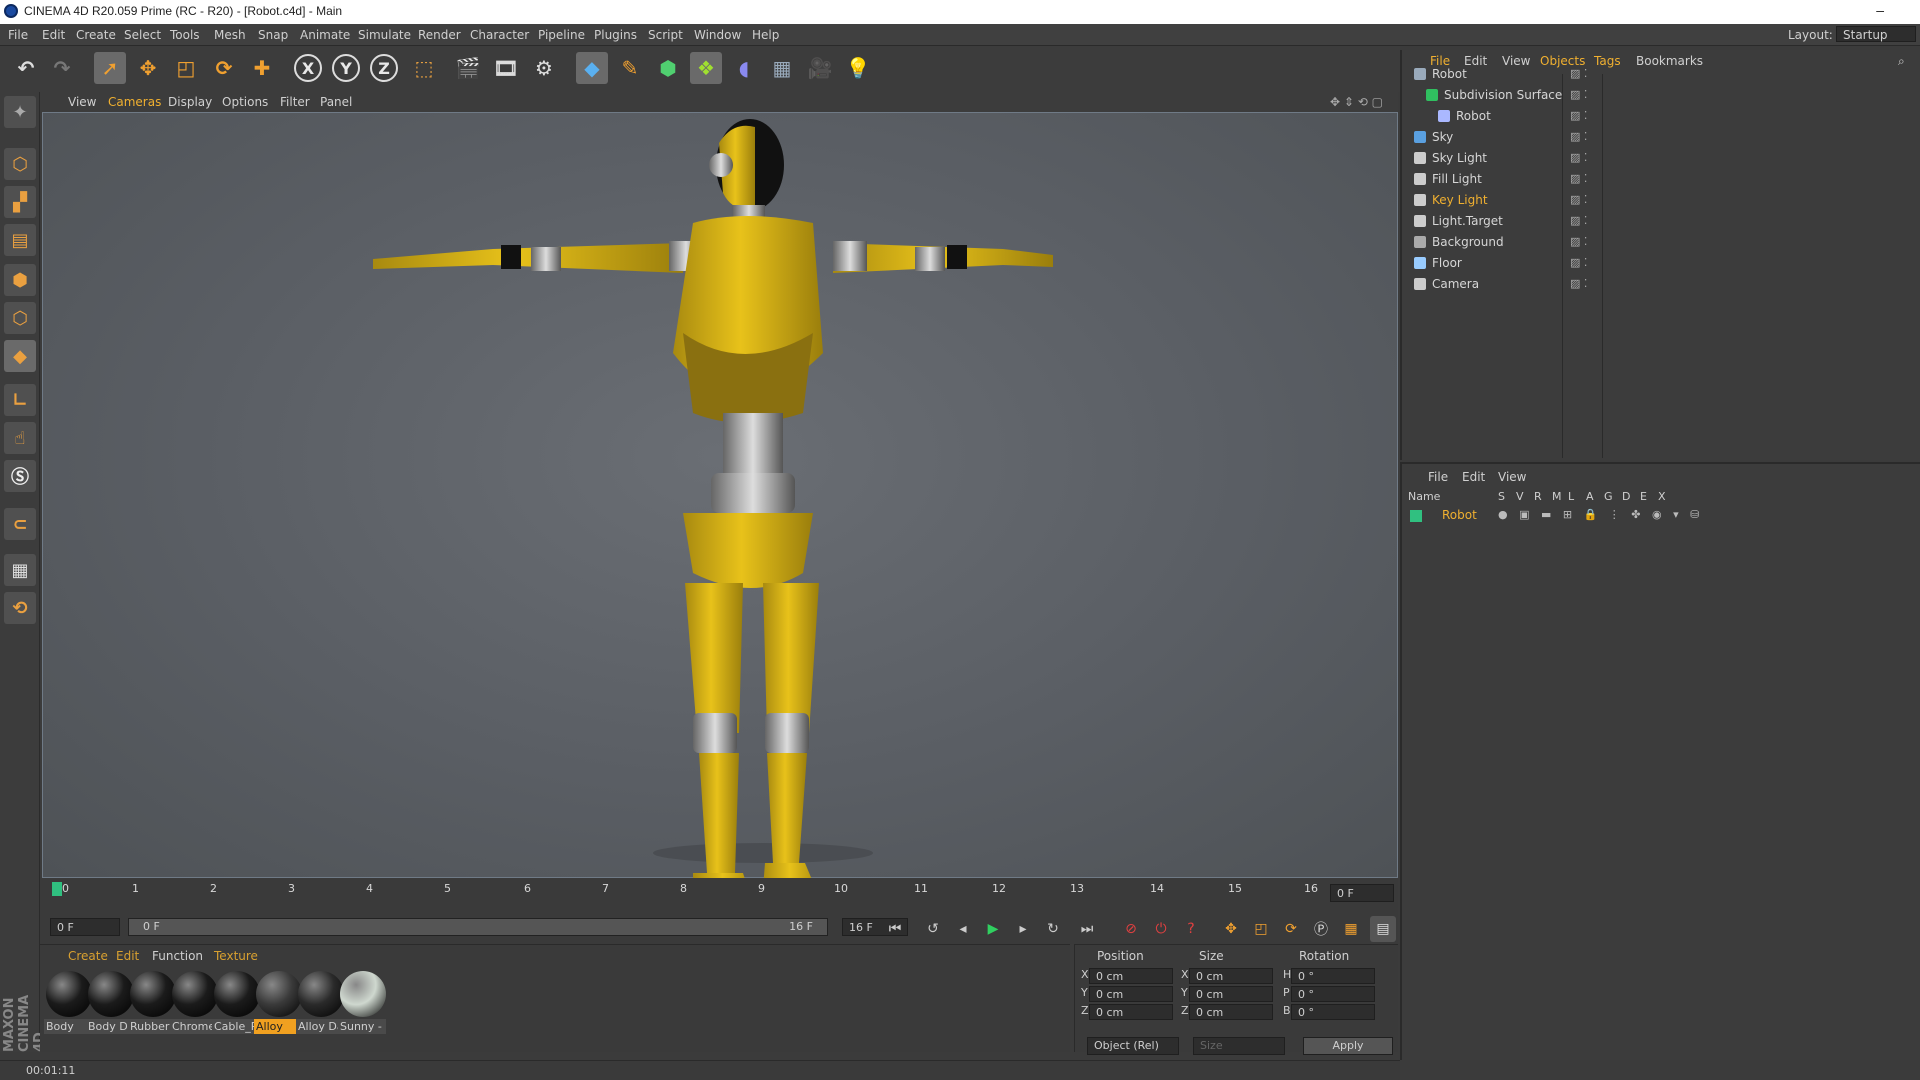 The width and height of the screenshot is (1920, 1080). I want to click on material-label: Sunny -, so click(362, 1026).